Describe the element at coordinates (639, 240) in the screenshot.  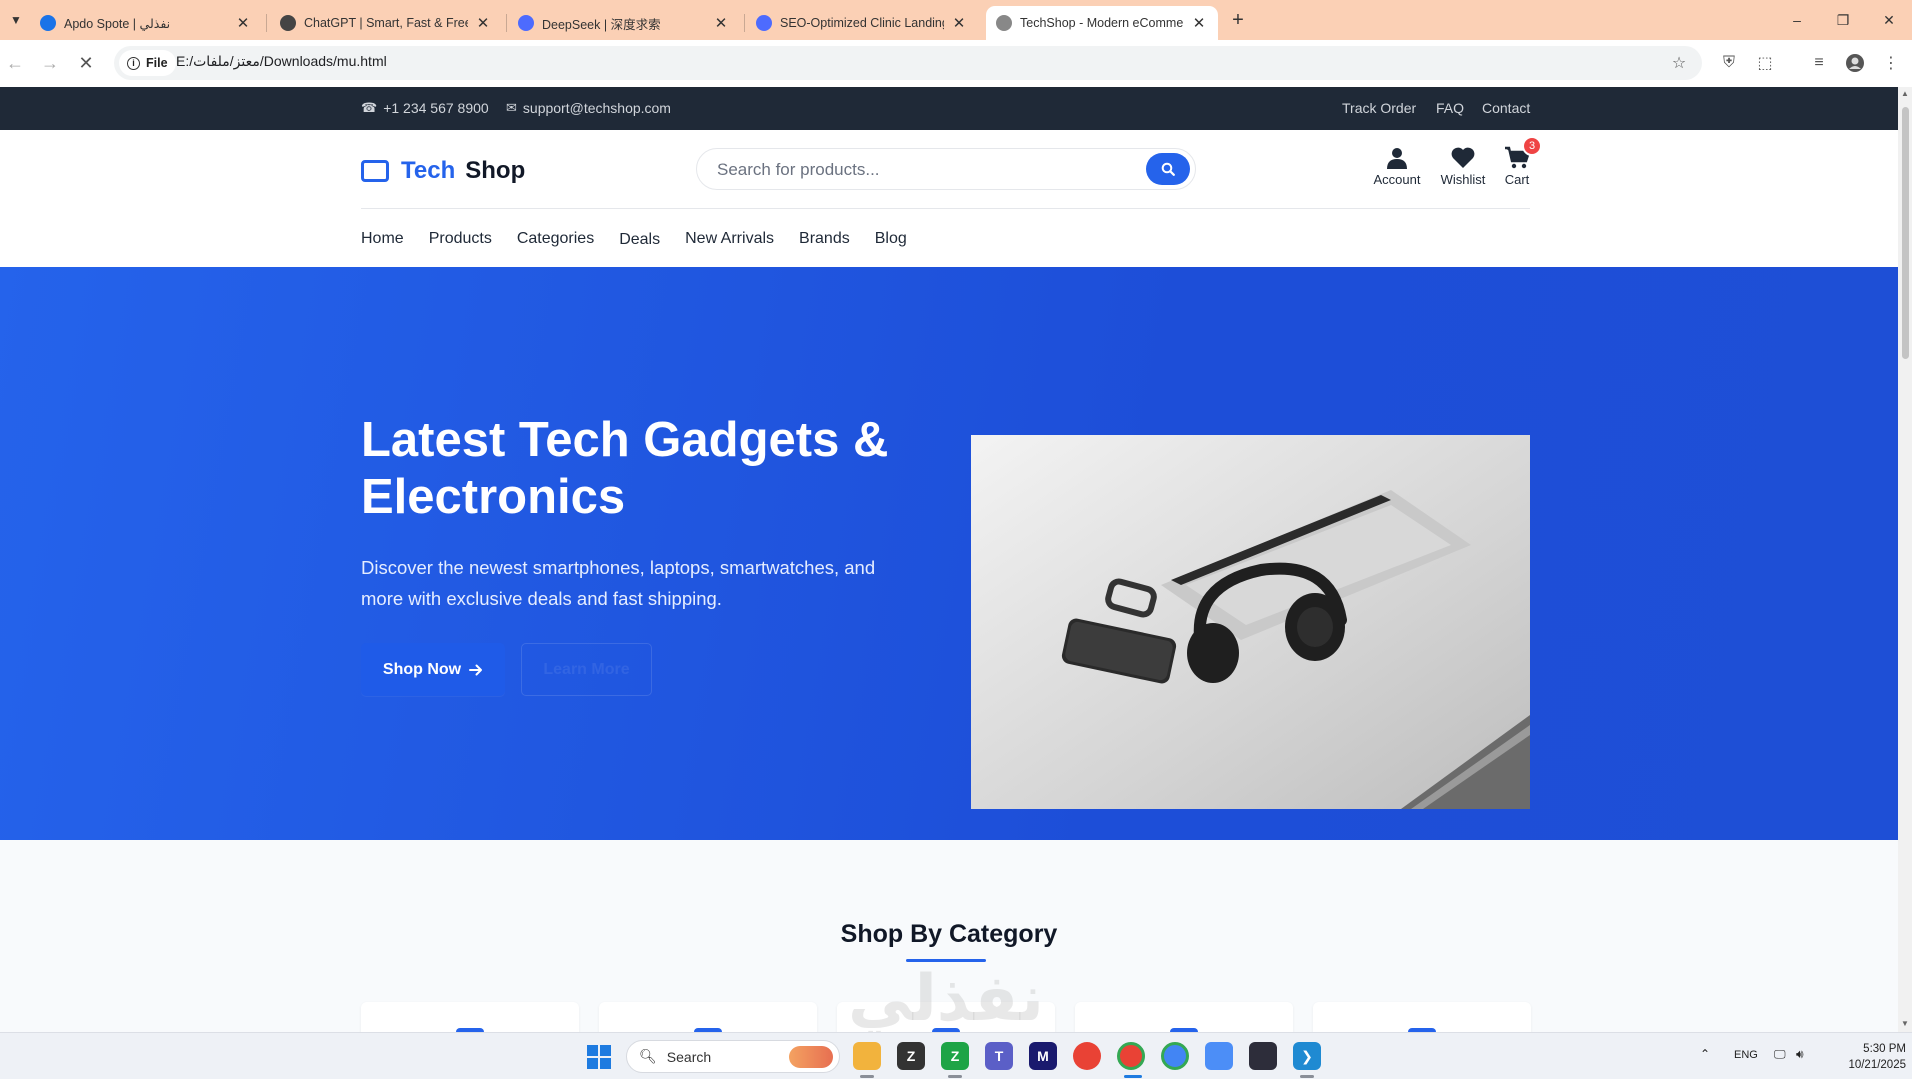
I see `nav-deals: Deals` at that location.